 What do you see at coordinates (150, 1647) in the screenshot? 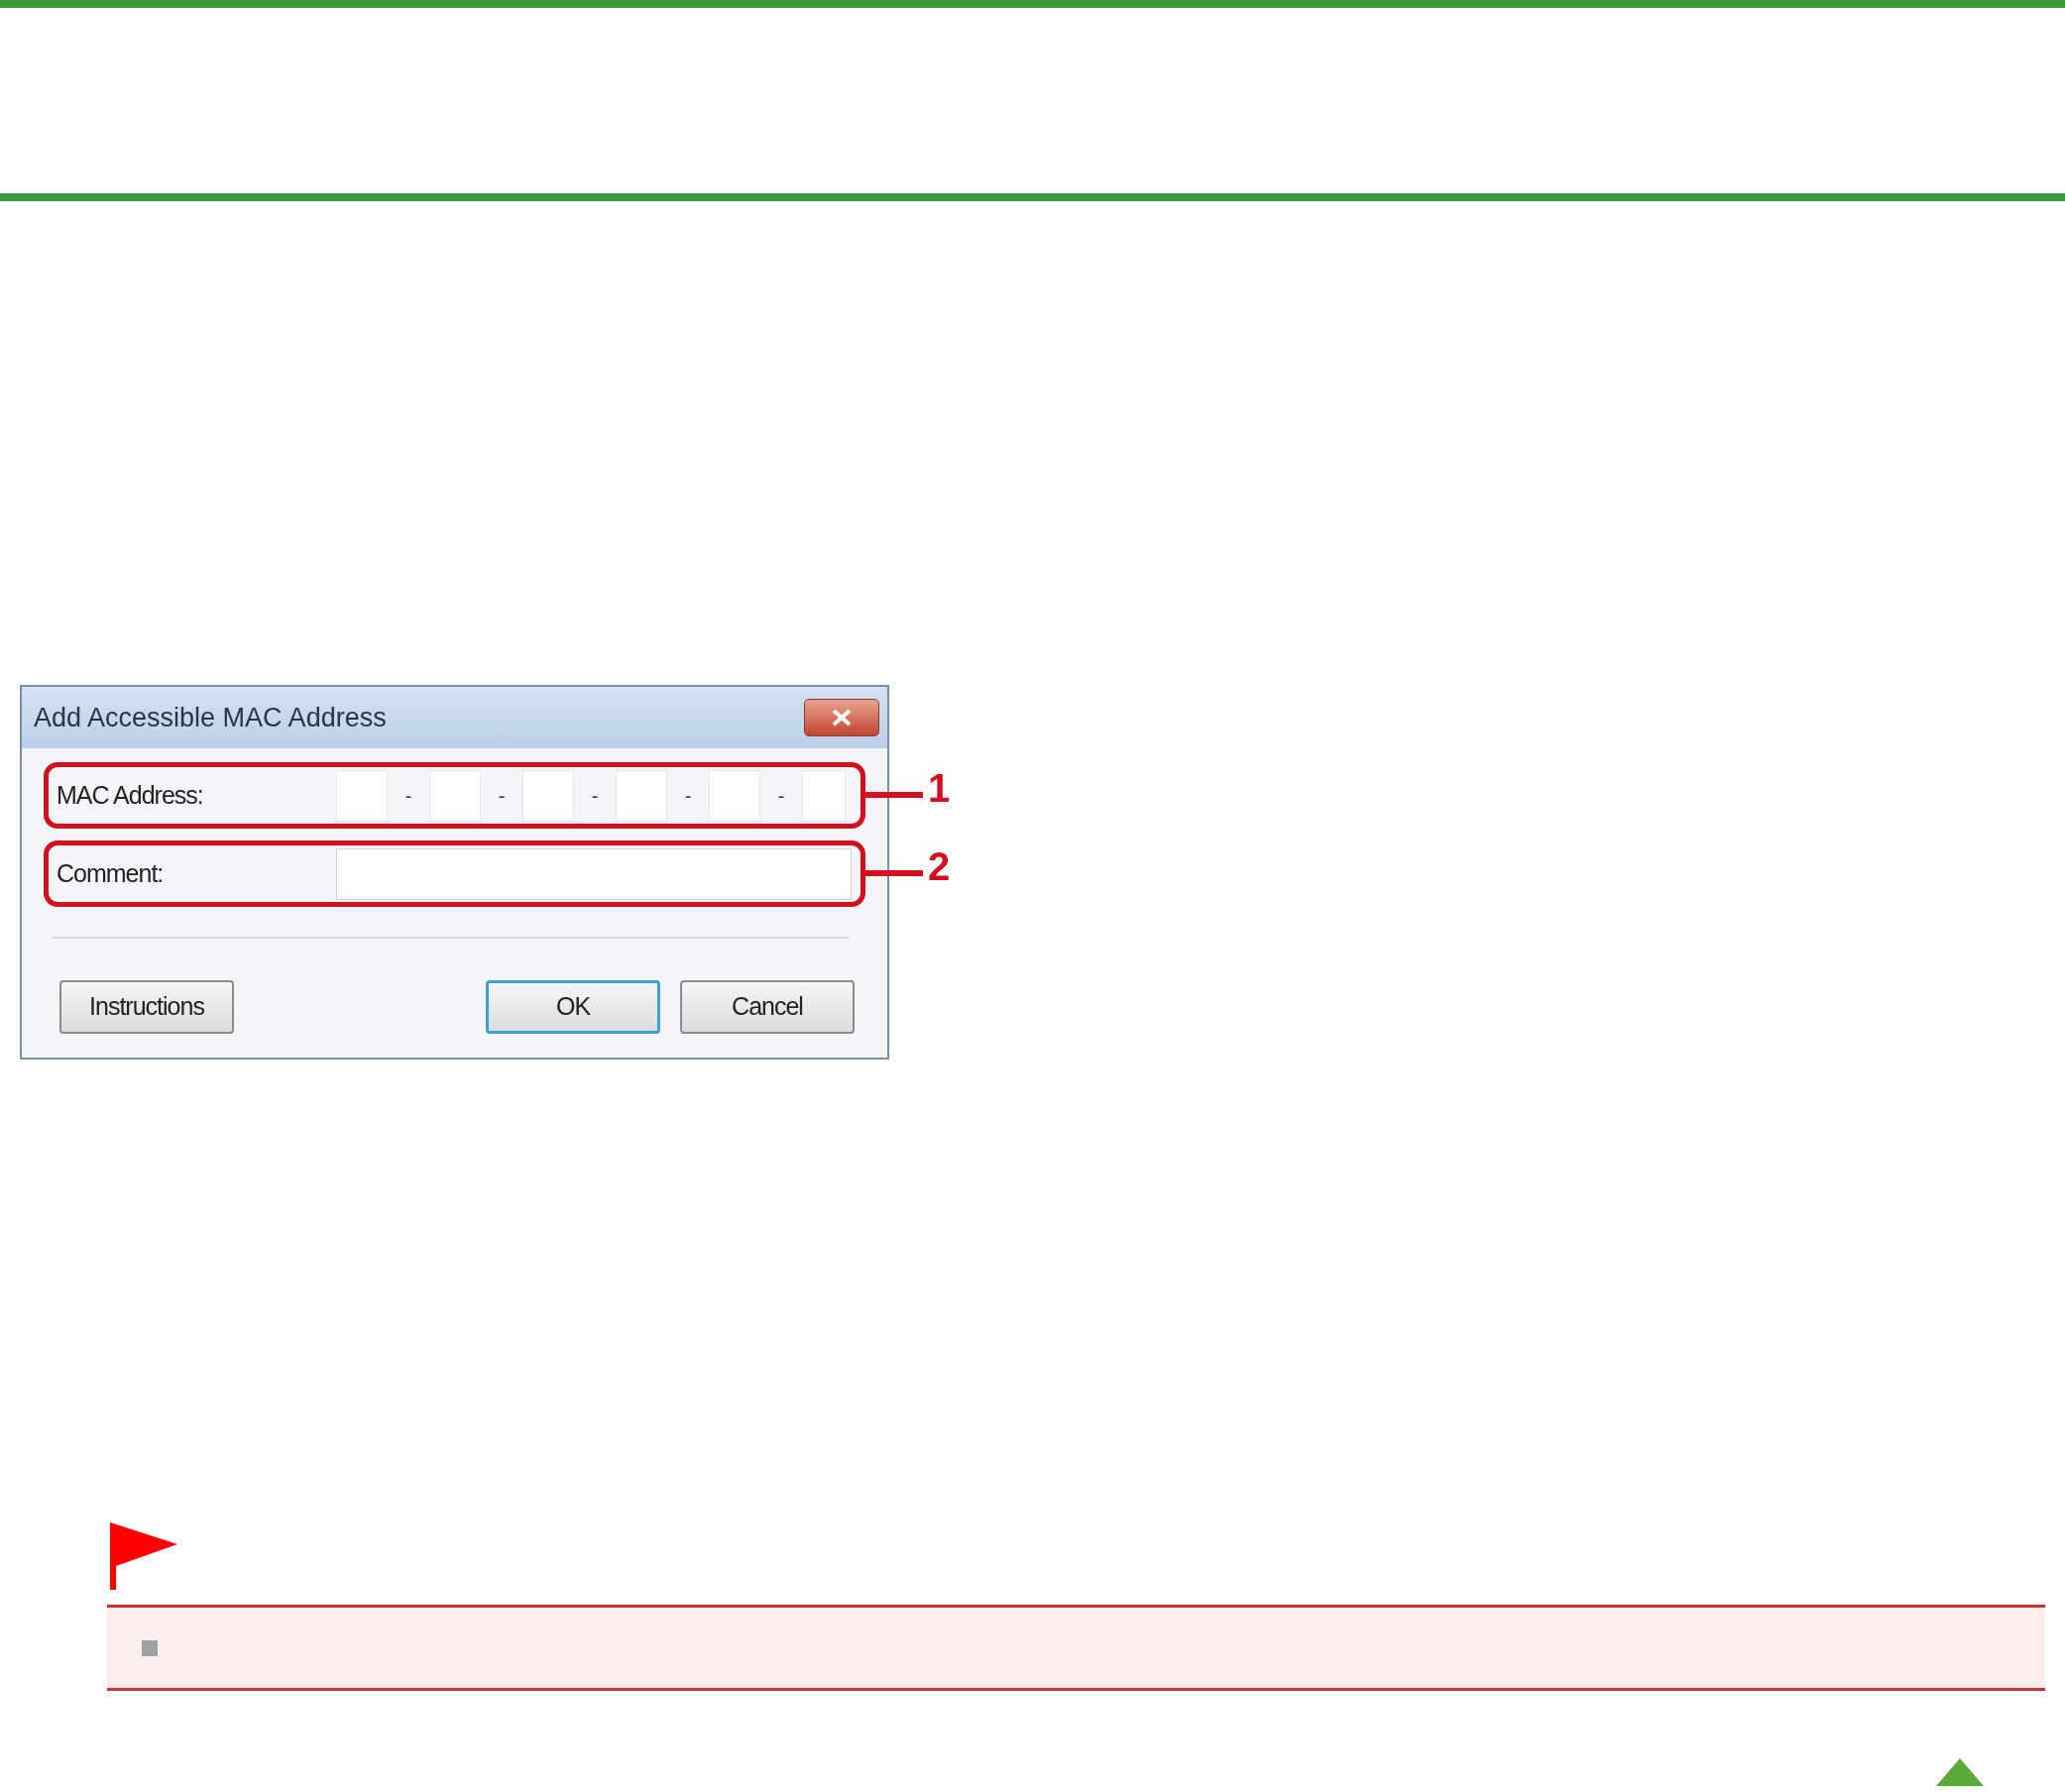
I see `bullet-icon` at bounding box center [150, 1647].